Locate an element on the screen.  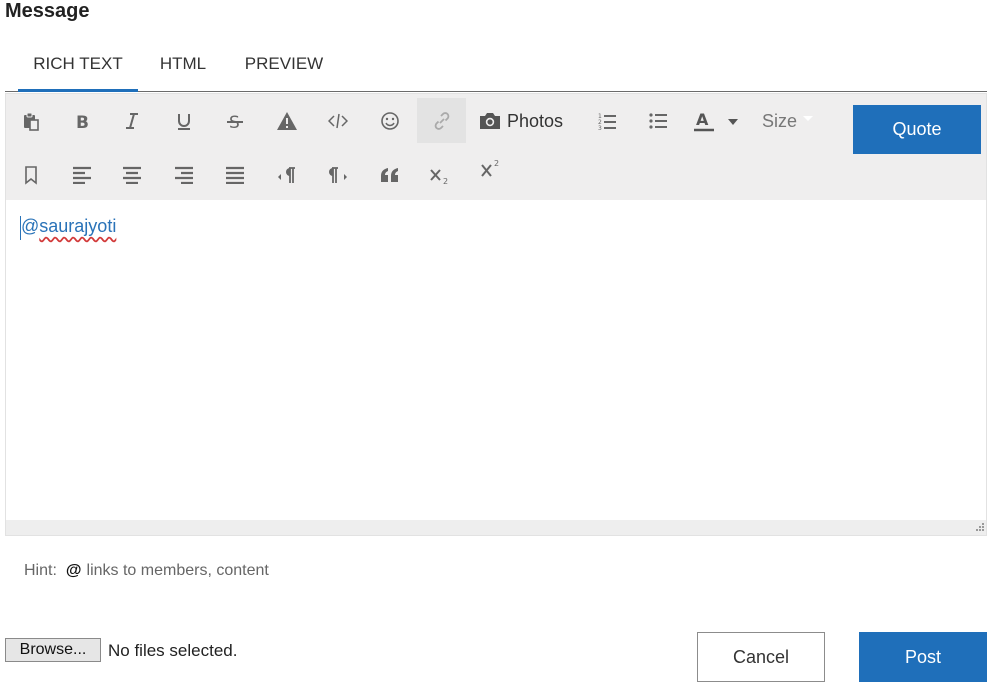
mention-hint: Hint: @ links to members, content is located at coordinates (146, 571).